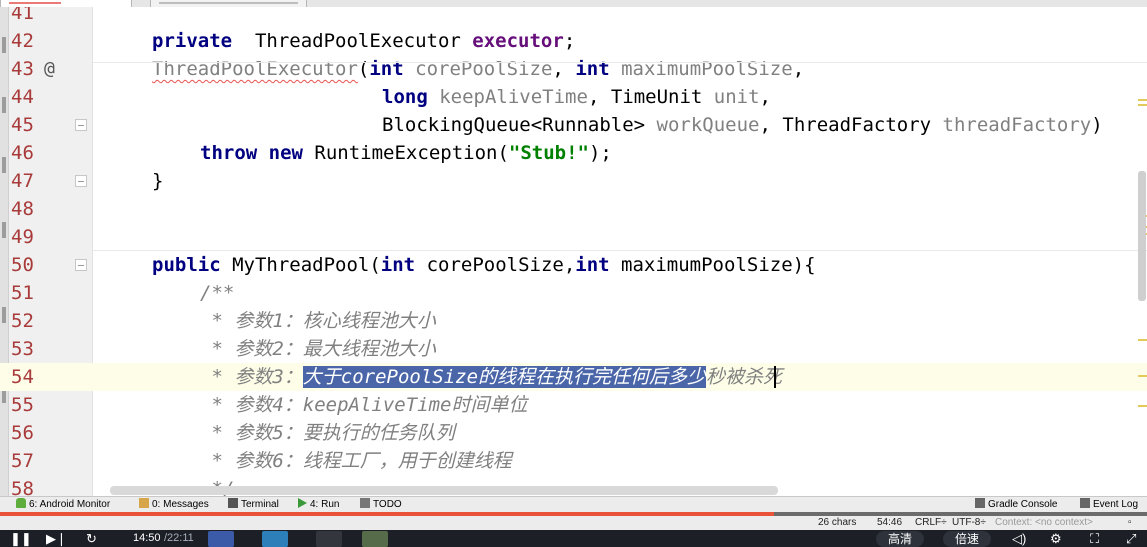 Image resolution: width=1147 pixels, height=547 pixels. What do you see at coordinates (144, 503) in the screenshot?
I see `messages-icon` at bounding box center [144, 503].